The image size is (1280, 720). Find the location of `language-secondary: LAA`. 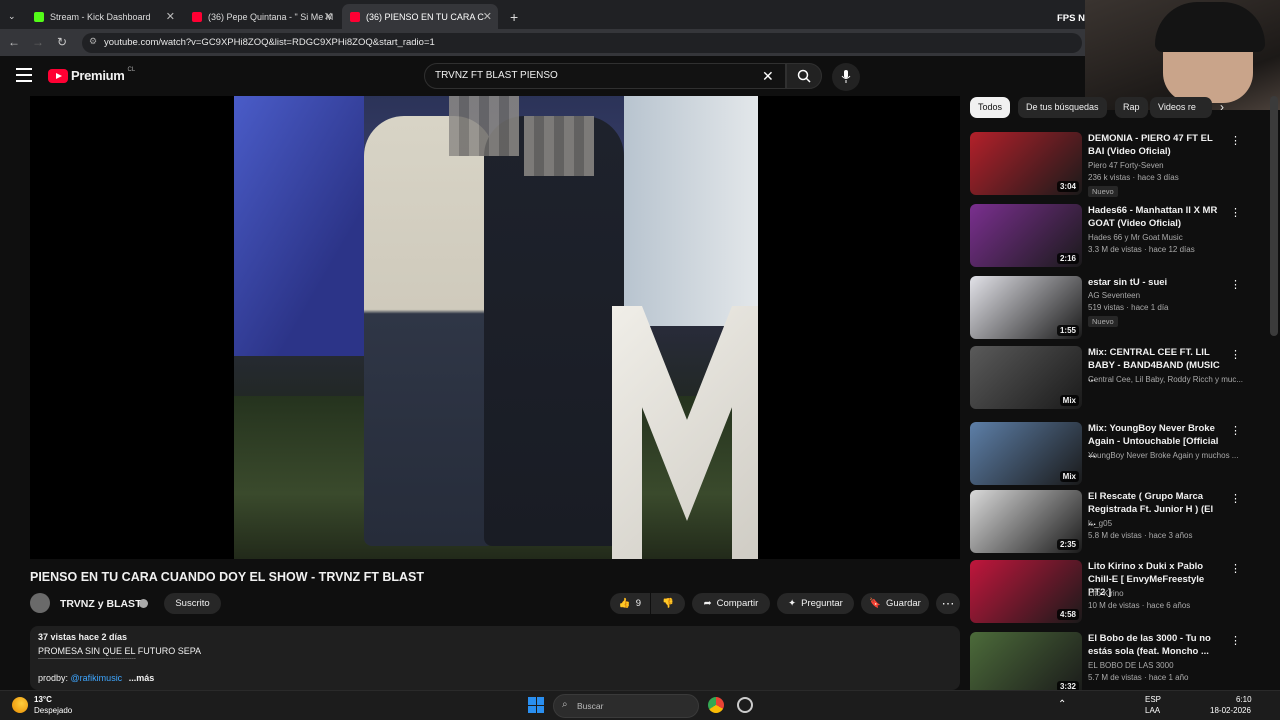

language-secondary: LAA is located at coordinates (1152, 710).